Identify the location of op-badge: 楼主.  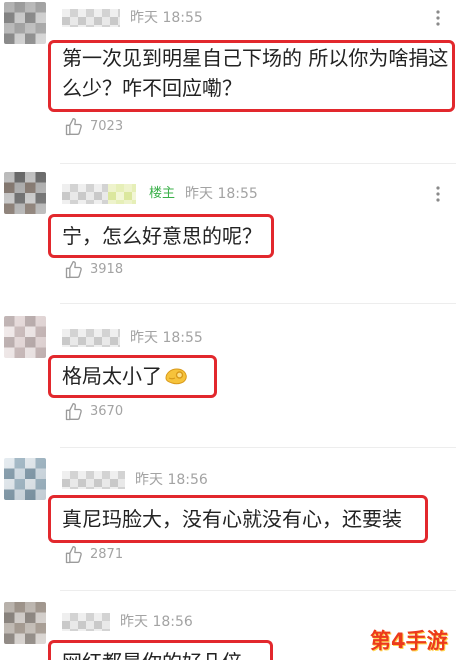
(162, 193).